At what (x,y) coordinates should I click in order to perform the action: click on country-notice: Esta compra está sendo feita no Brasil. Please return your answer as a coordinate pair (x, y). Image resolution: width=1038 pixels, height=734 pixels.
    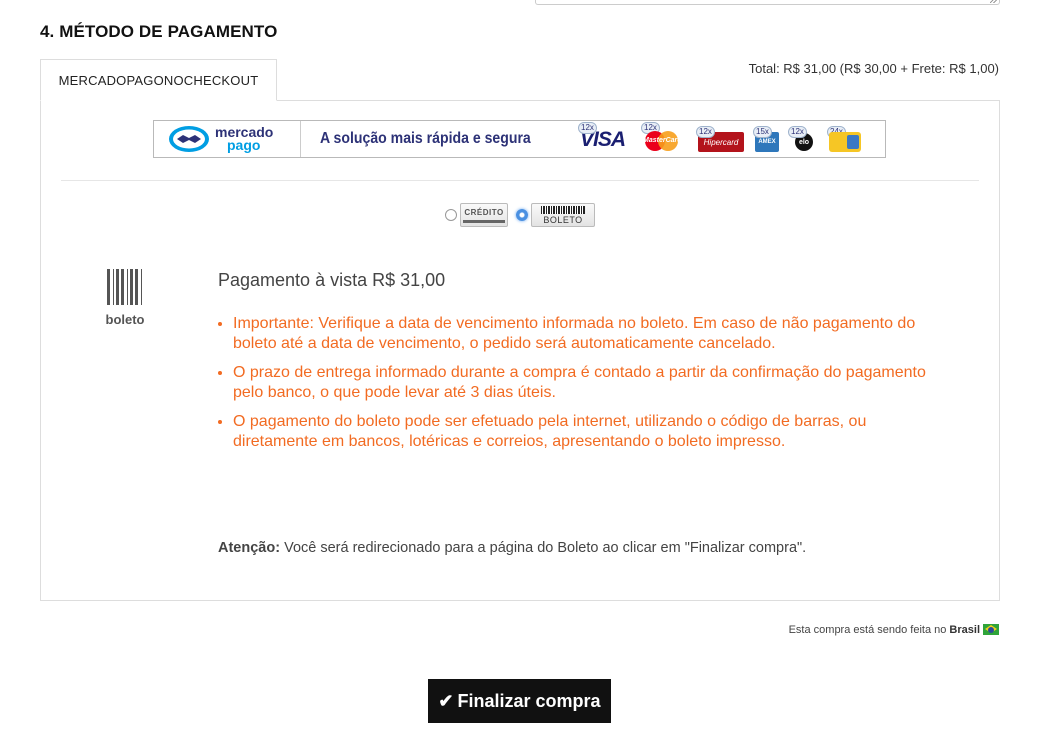
    Looking at the image, I should click on (884, 630).